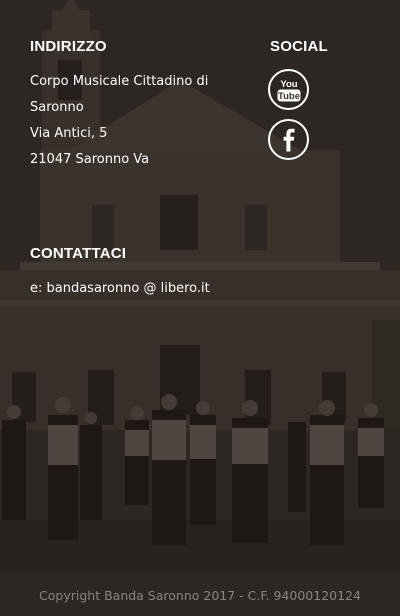  I want to click on facebook-icon, so click(288, 139).